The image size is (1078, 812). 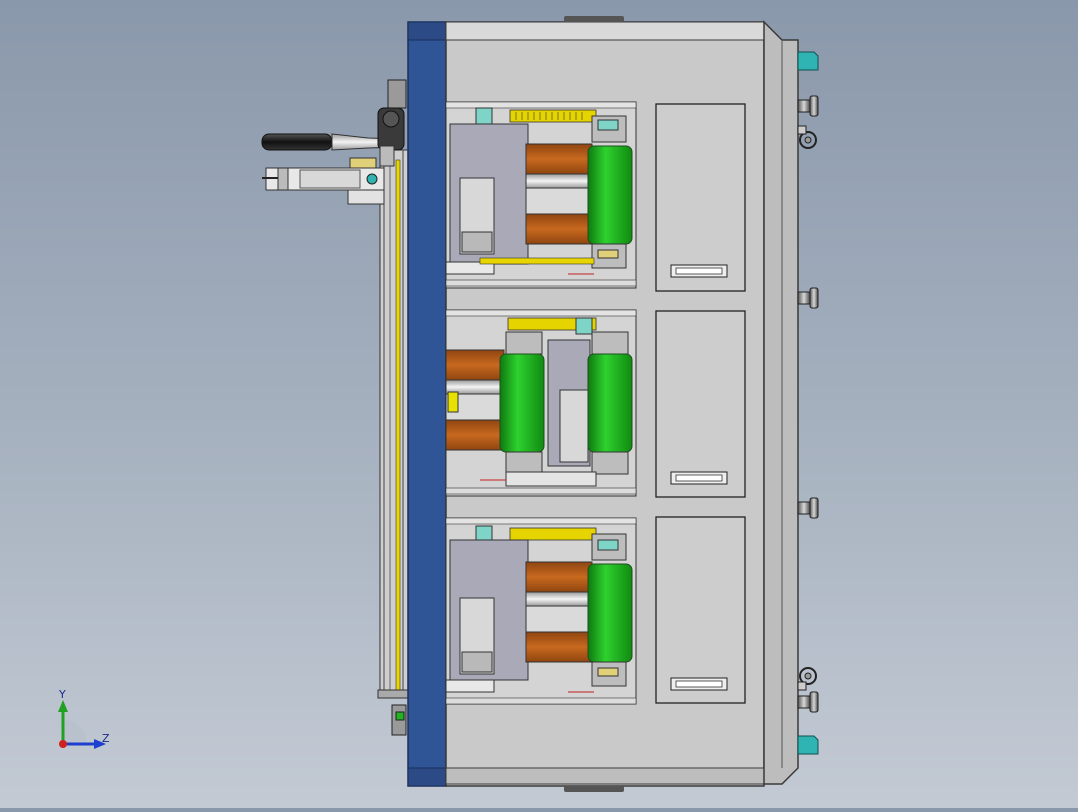 What do you see at coordinates (807, 679) in the screenshot?
I see `caster-wheel-bottom` at bounding box center [807, 679].